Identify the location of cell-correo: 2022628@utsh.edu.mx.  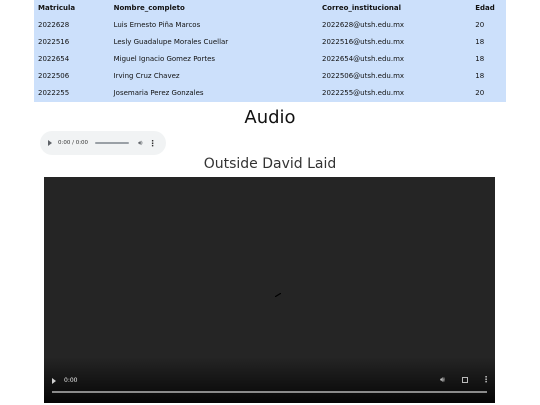
(363, 24).